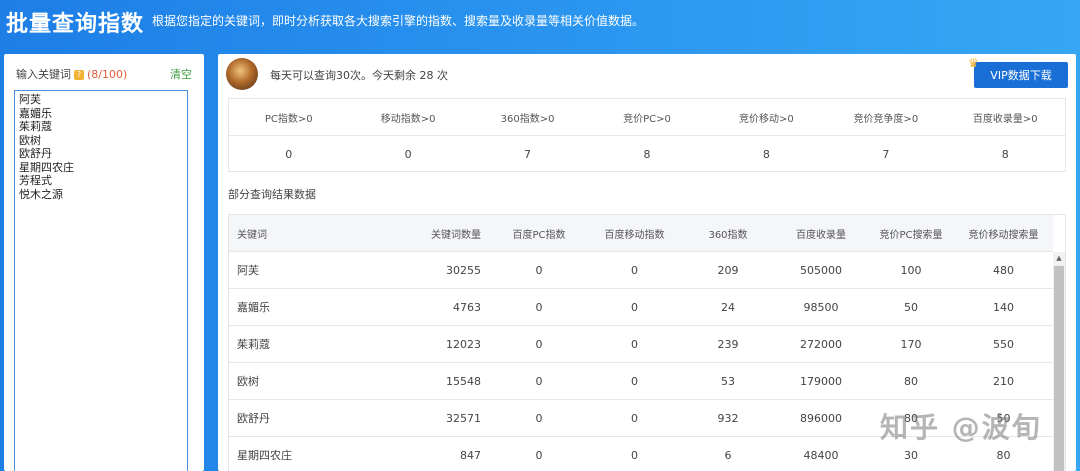 The image size is (1080, 471). Describe the element at coordinates (288, 119) in the screenshot. I see `stats-header-cell: PC指数>0` at that location.